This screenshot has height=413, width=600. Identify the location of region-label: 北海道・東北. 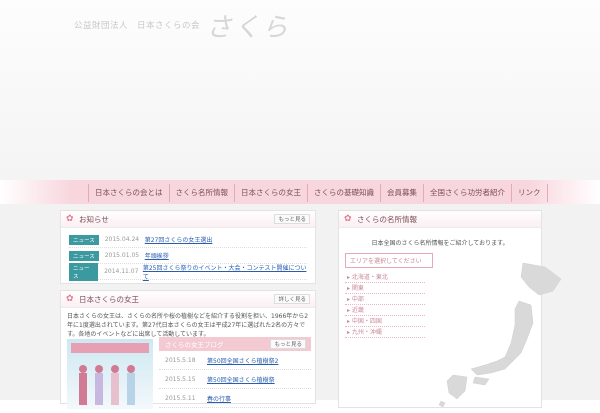
(369, 277).